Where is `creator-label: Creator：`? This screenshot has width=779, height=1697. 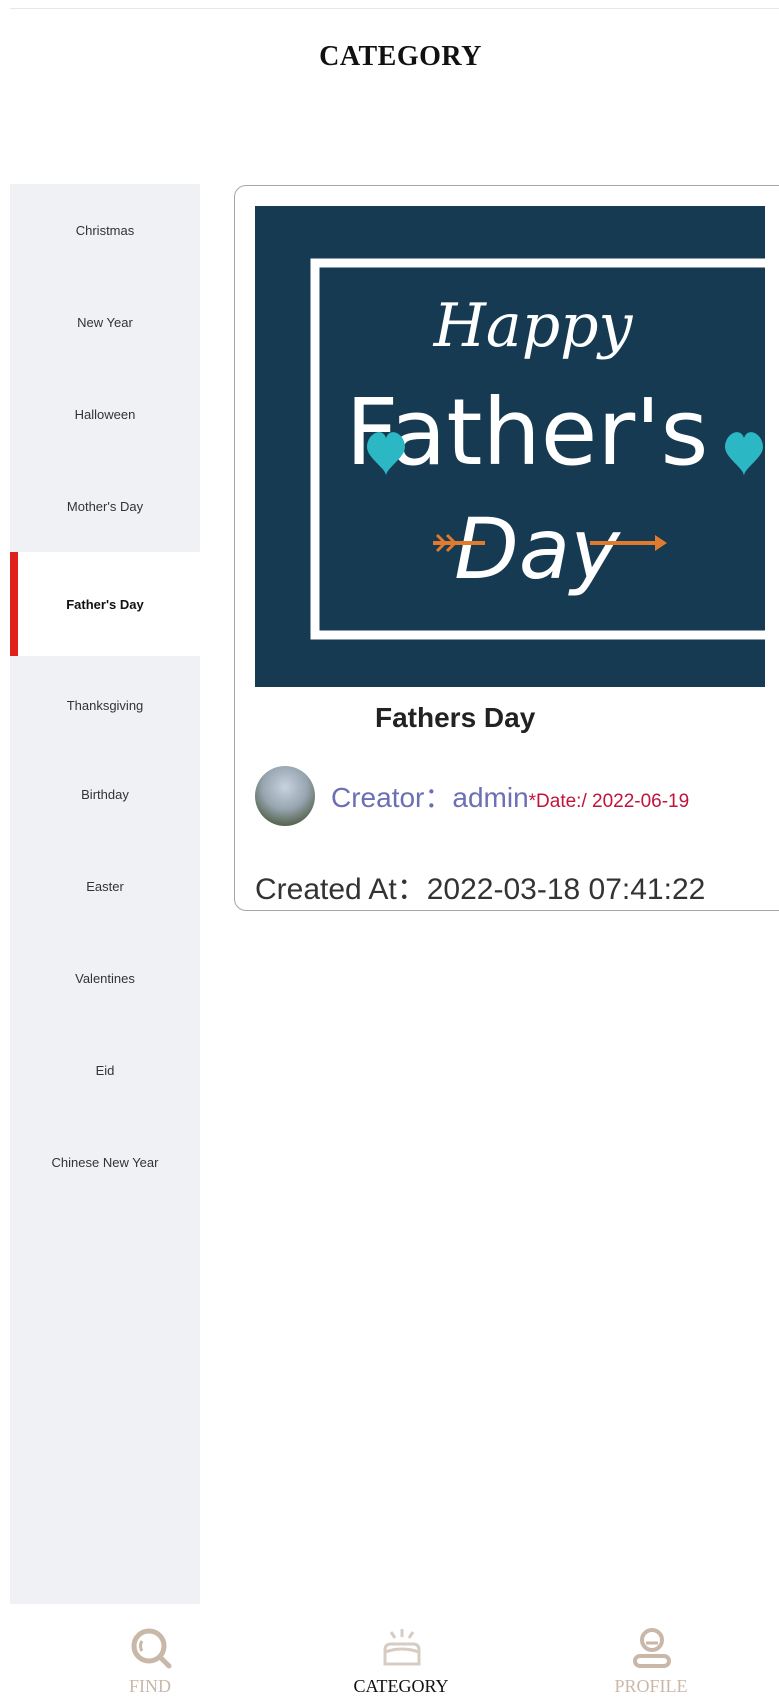
creator-label: Creator： is located at coordinates (392, 797).